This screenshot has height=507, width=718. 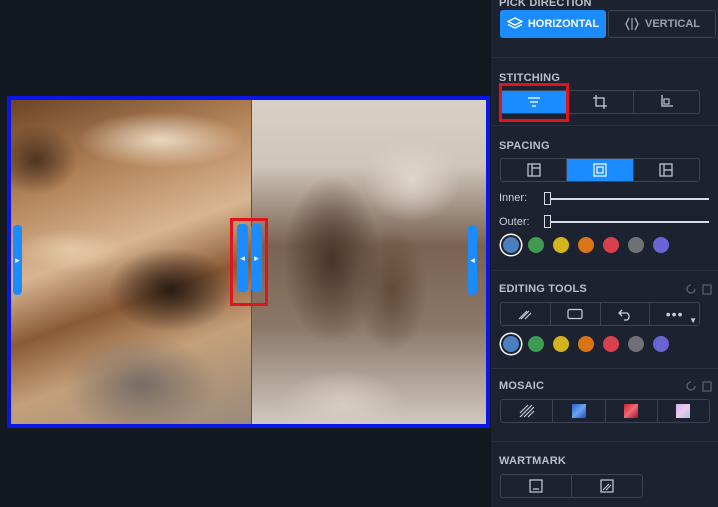 I want to click on inner-spacing-row: Inner:, so click(x=513, y=198).